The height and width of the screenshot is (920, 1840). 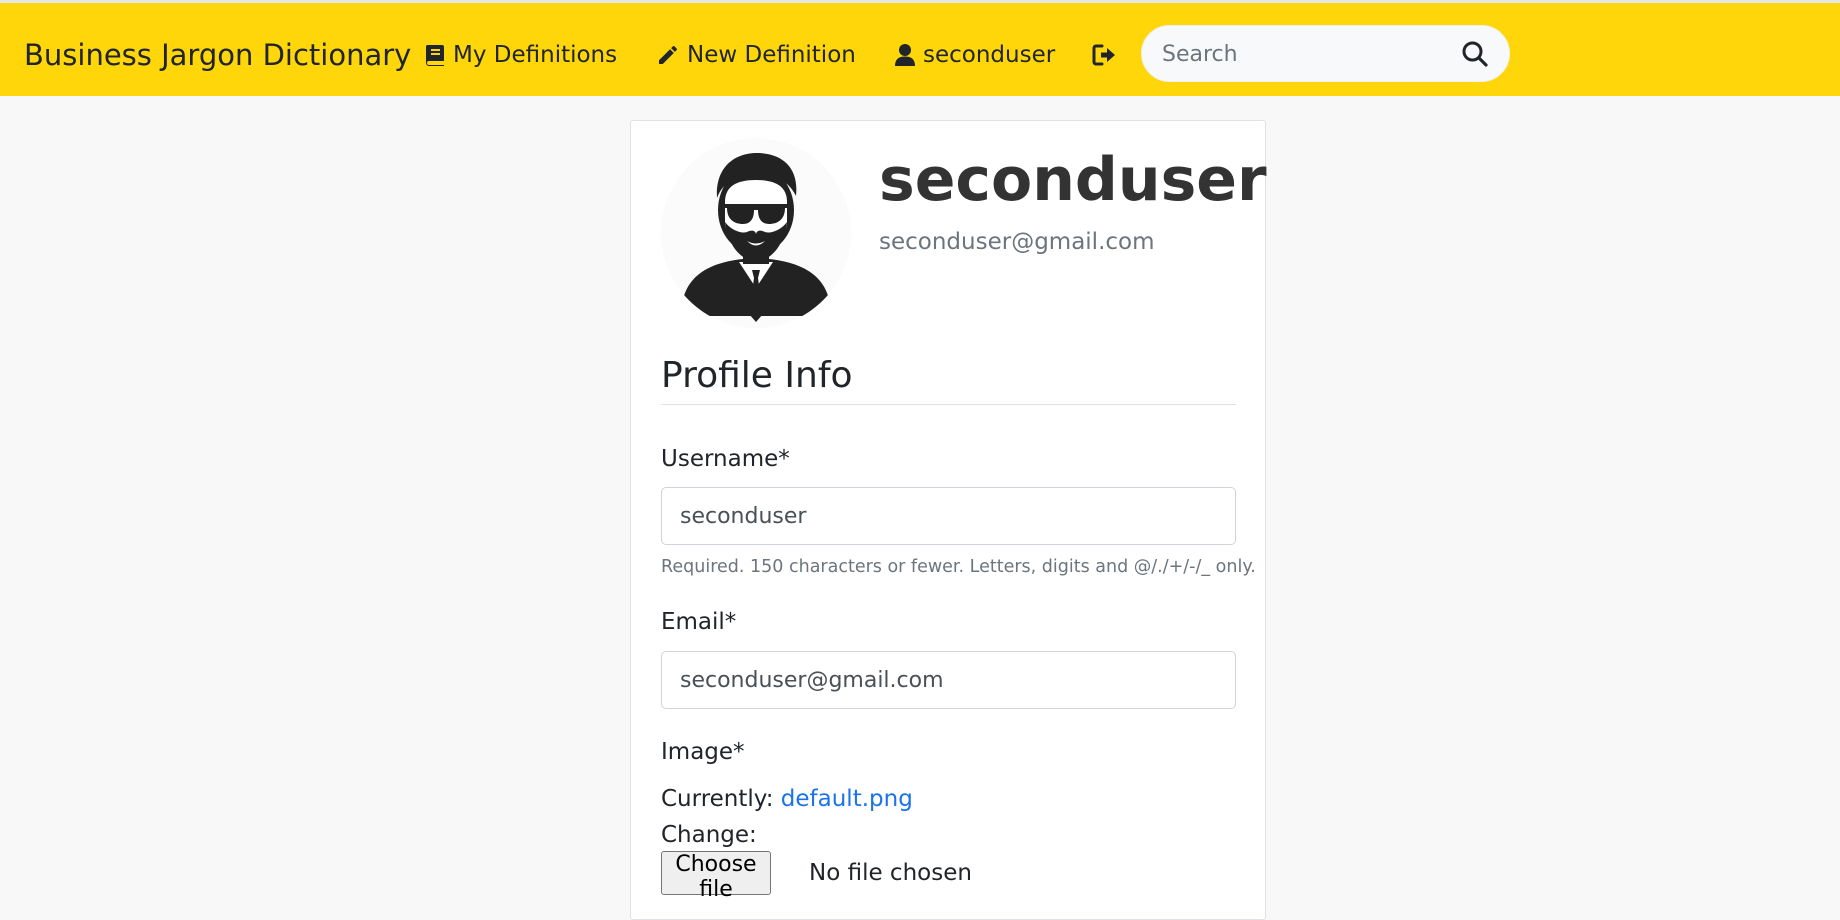 I want to click on user-icon, so click(x=905, y=55).